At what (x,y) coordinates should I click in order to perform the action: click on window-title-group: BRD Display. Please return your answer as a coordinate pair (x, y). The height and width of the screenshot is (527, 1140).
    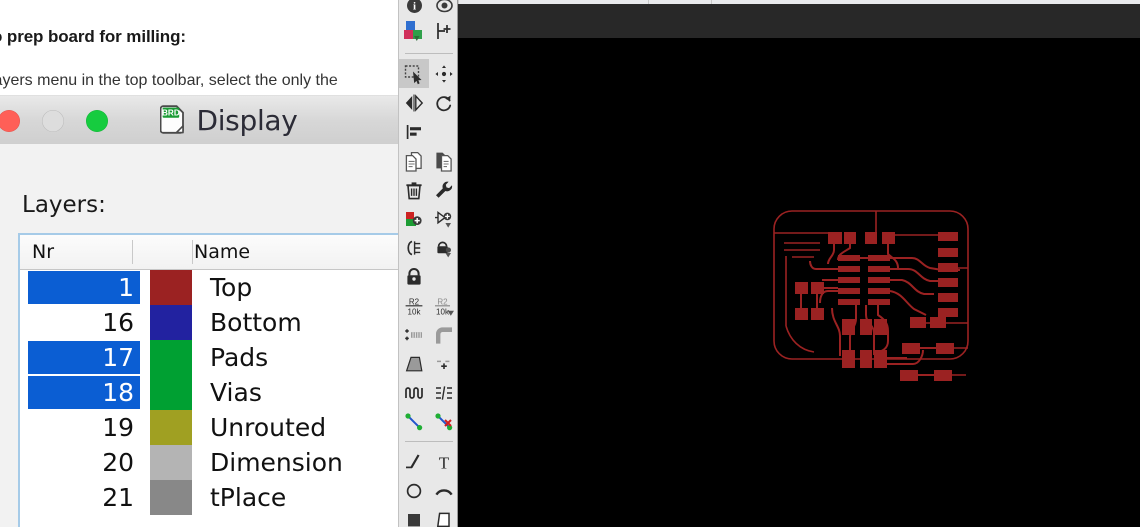
    Looking at the image, I should click on (199, 120).